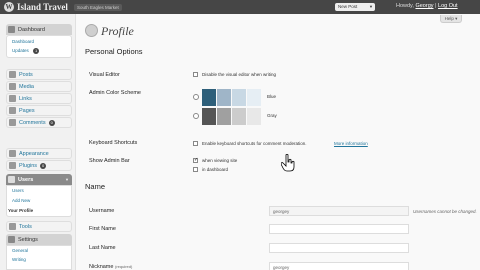  I want to click on nickname-label: Nickname (required), so click(110, 267).